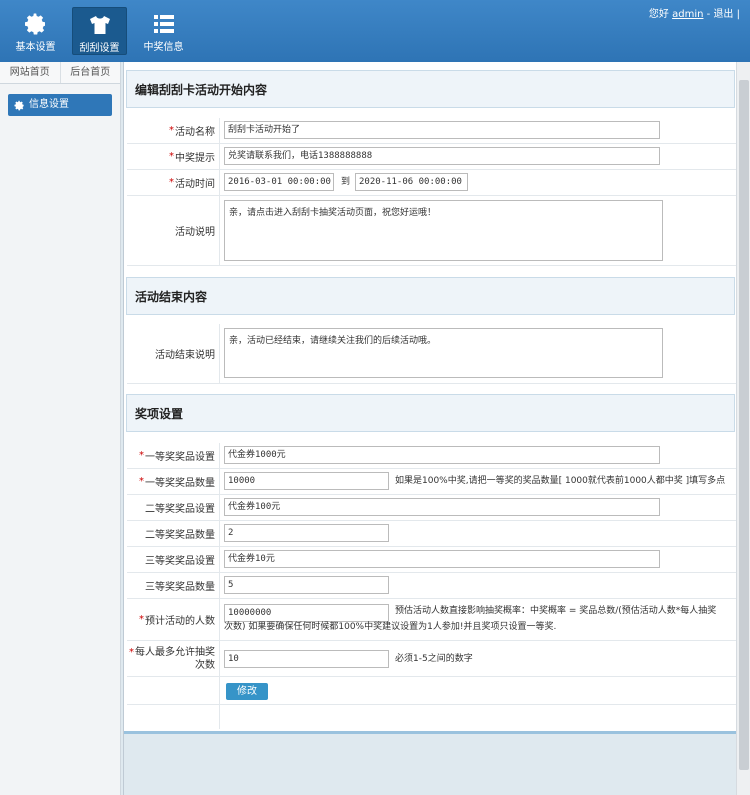 The height and width of the screenshot is (795, 750). Describe the element at coordinates (442, 507) in the screenshot. I see `prize2-setting-input: 代金券100元` at that location.